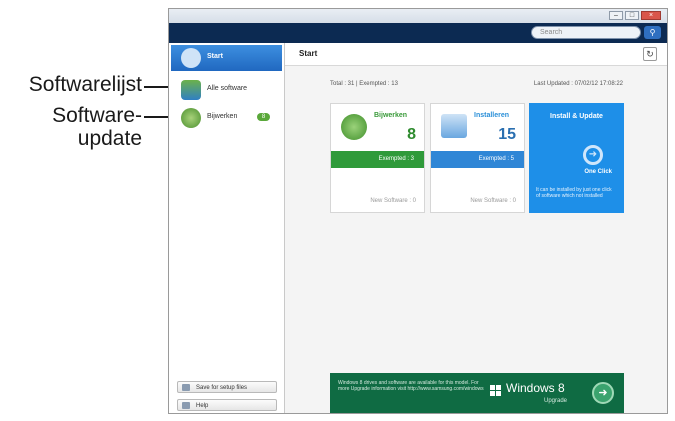 This screenshot has width=675, height=421. I want to click on sidebar-item-all-software: Alle software, so click(226, 90).